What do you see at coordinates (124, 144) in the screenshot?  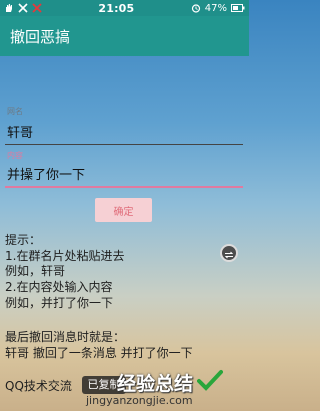 I see `name-field-underline` at bounding box center [124, 144].